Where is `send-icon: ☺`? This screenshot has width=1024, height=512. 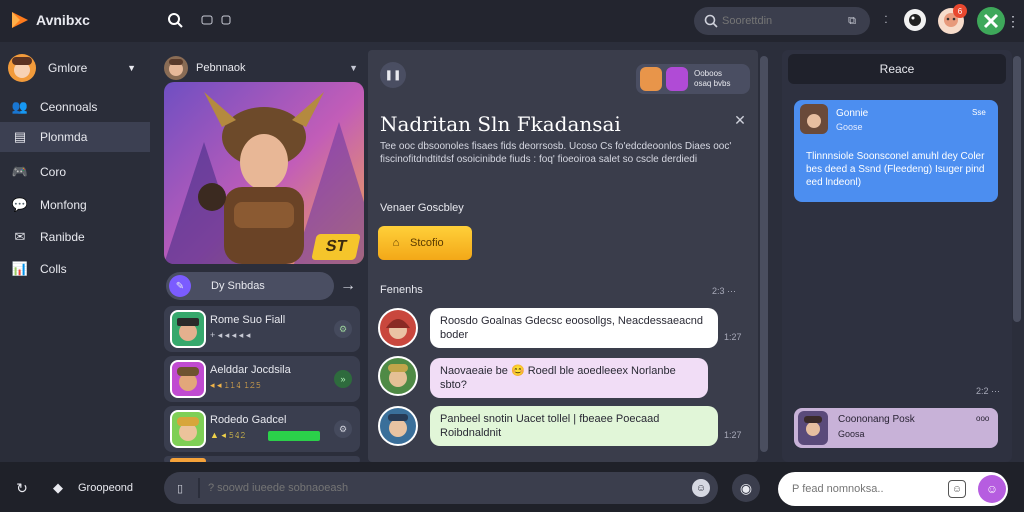 send-icon: ☺ is located at coordinates (992, 489).